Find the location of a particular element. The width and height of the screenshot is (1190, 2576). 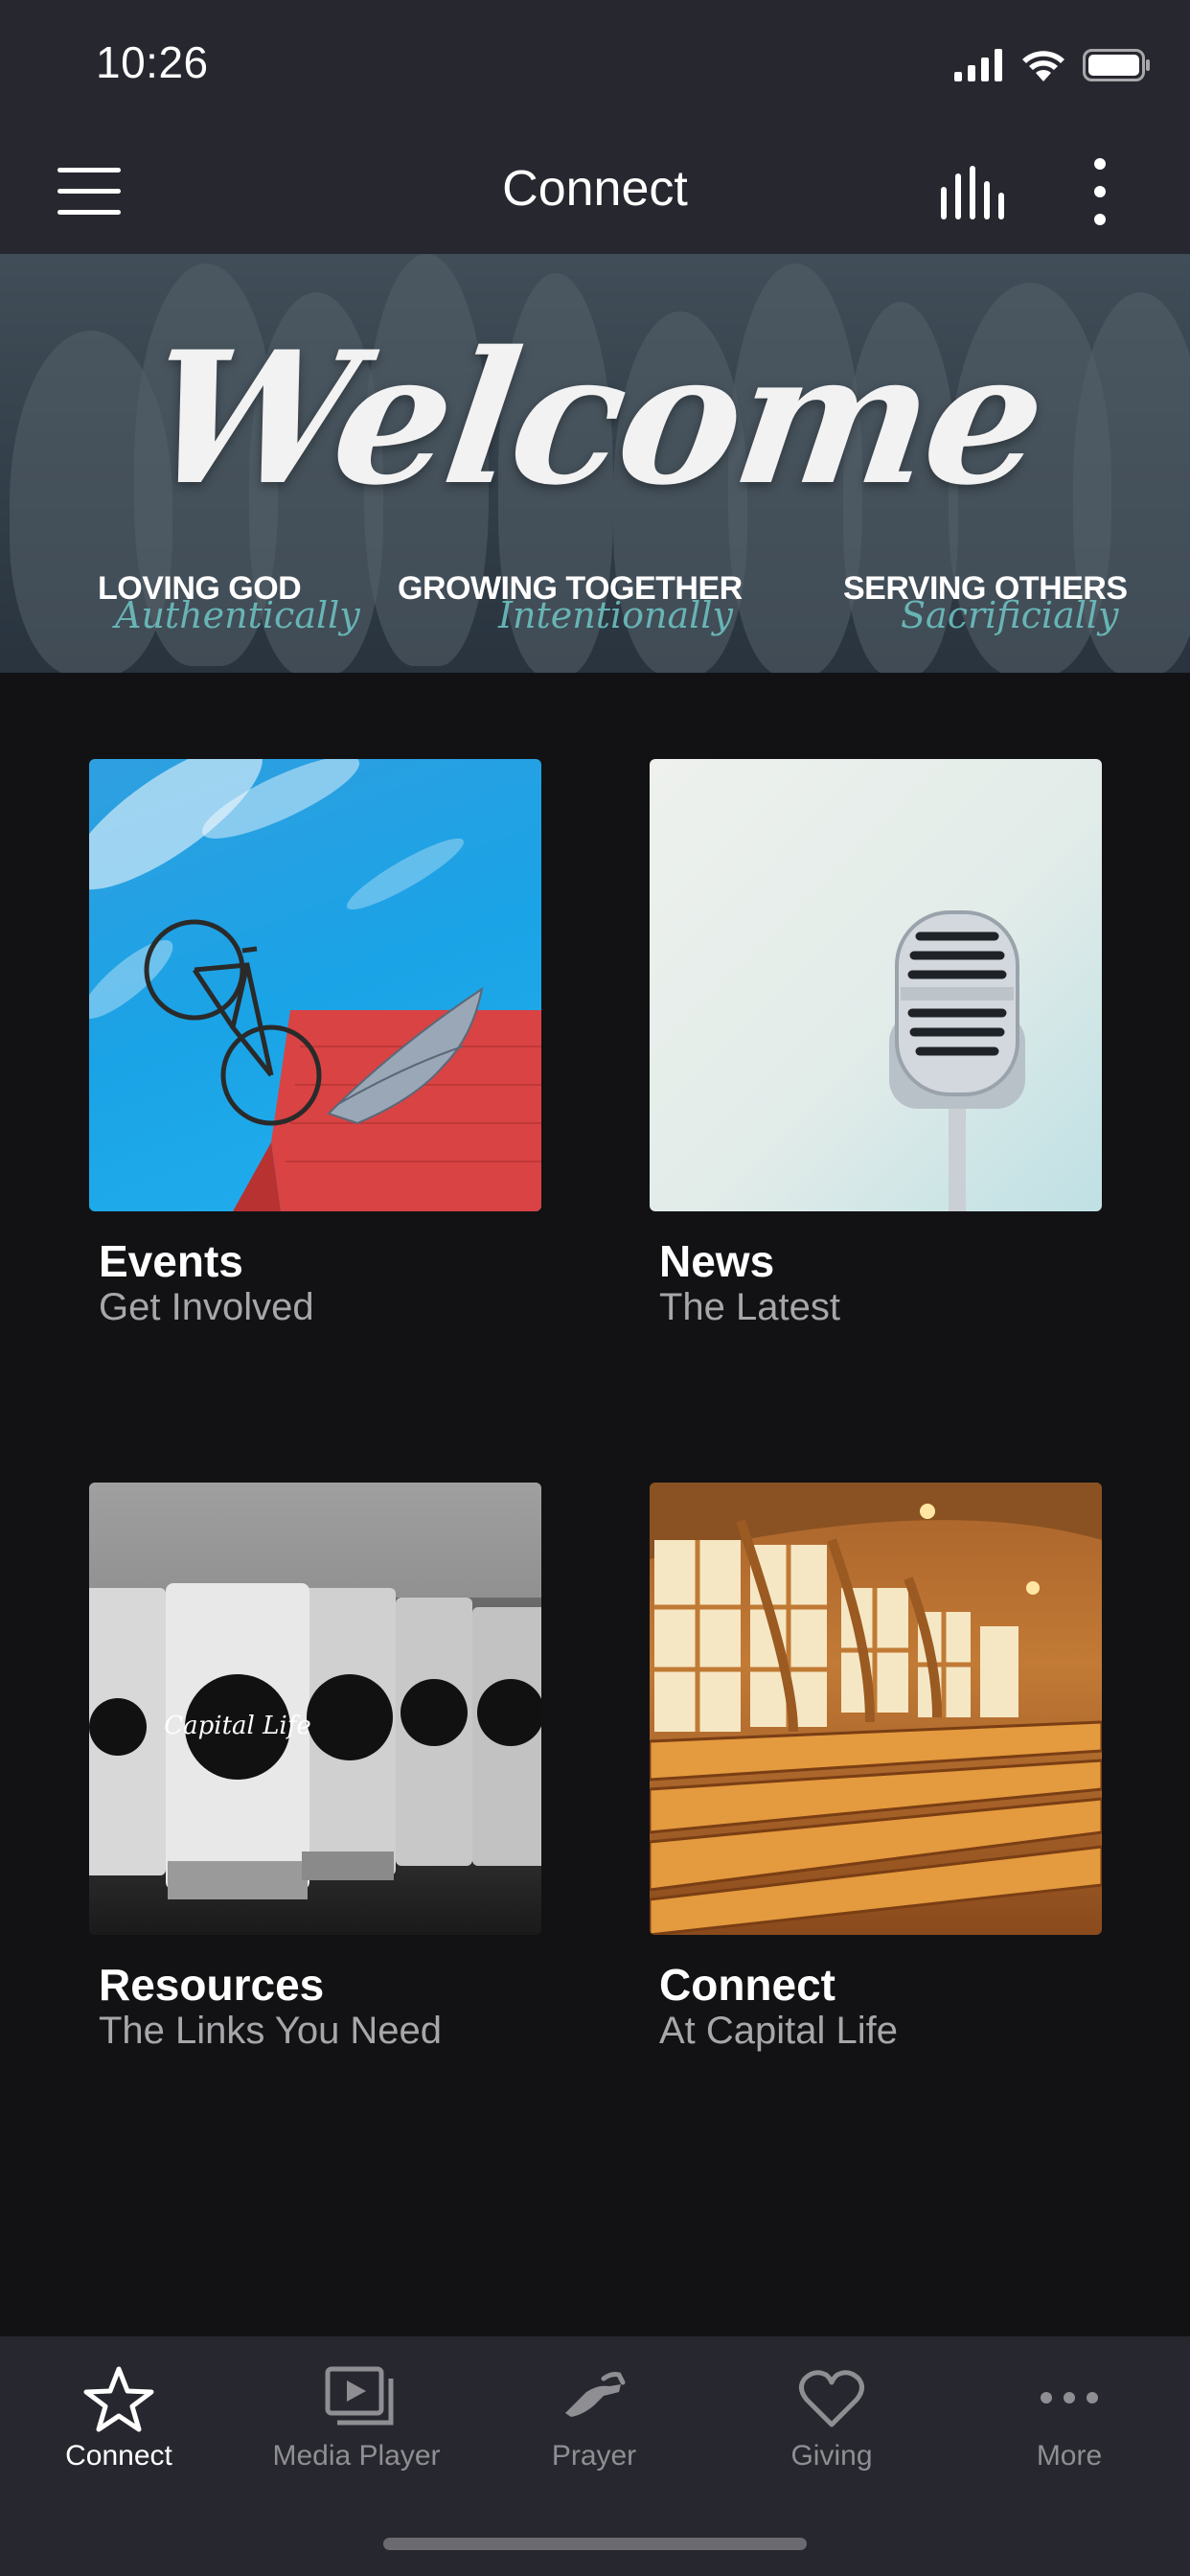

connect-card: Connect At Capital Life is located at coordinates (876, 1767).